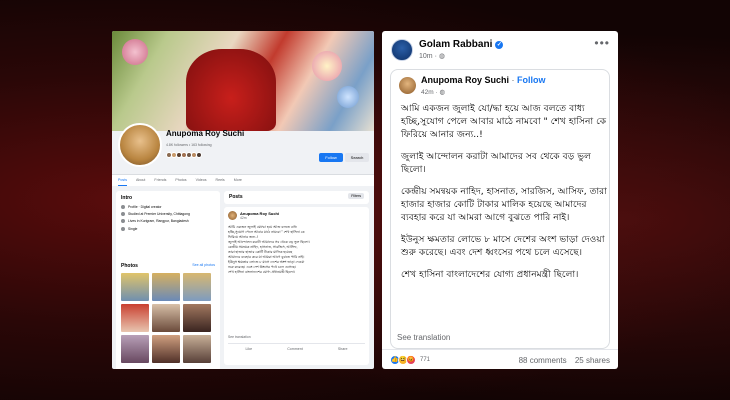 This screenshot has height=400, width=730. I want to click on angry-reaction-icon: 😡, so click(411, 360).